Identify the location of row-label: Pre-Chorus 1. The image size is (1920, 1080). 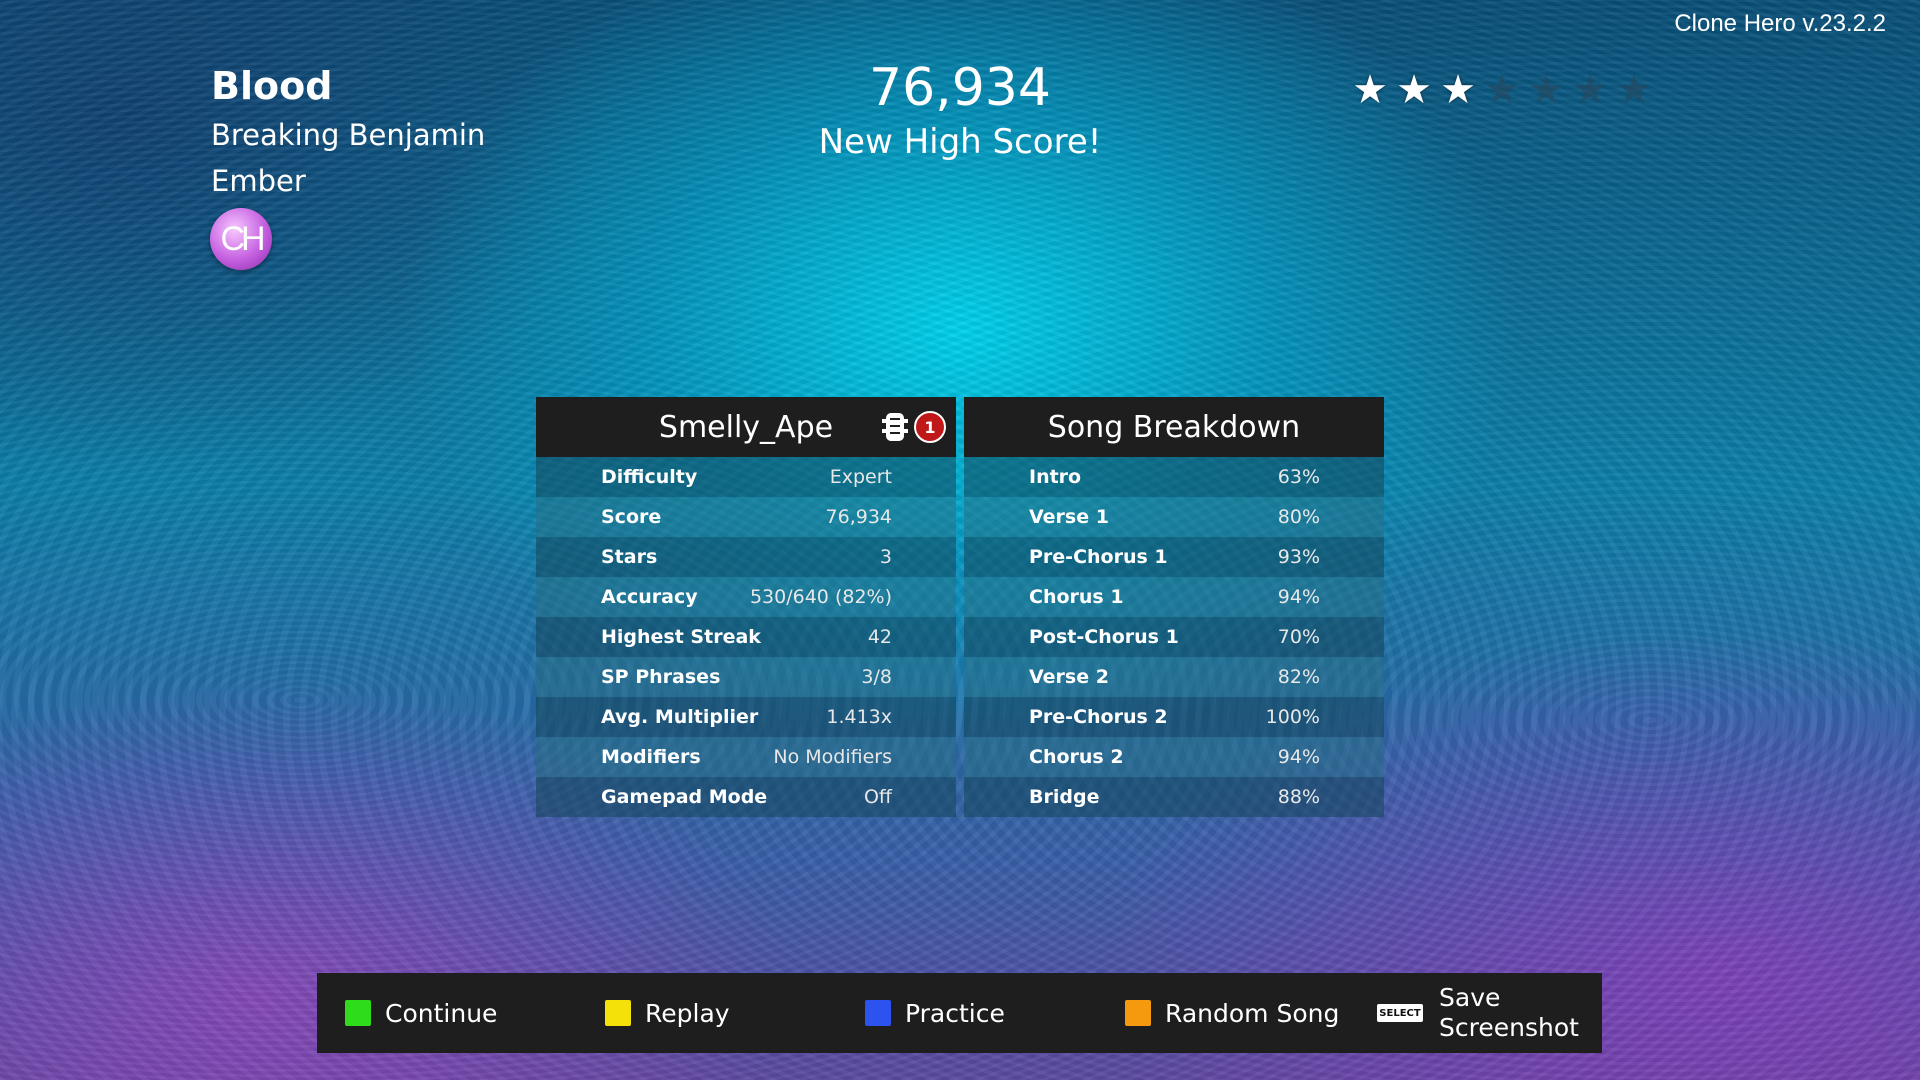
(1098, 557).